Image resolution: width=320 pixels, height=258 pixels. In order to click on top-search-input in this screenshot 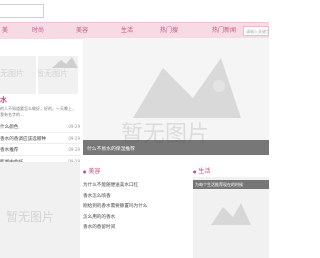, I will do `click(22, 11)`.